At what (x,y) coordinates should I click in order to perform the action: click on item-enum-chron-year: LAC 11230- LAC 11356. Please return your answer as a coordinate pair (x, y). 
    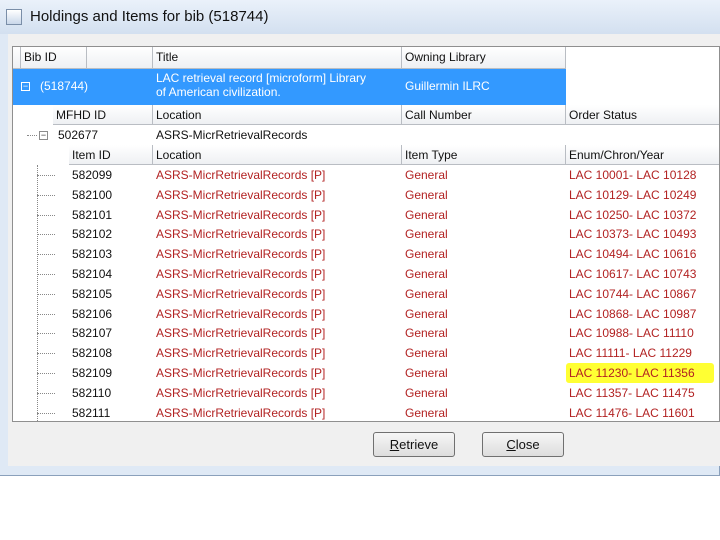
    Looking at the image, I should click on (640, 373).